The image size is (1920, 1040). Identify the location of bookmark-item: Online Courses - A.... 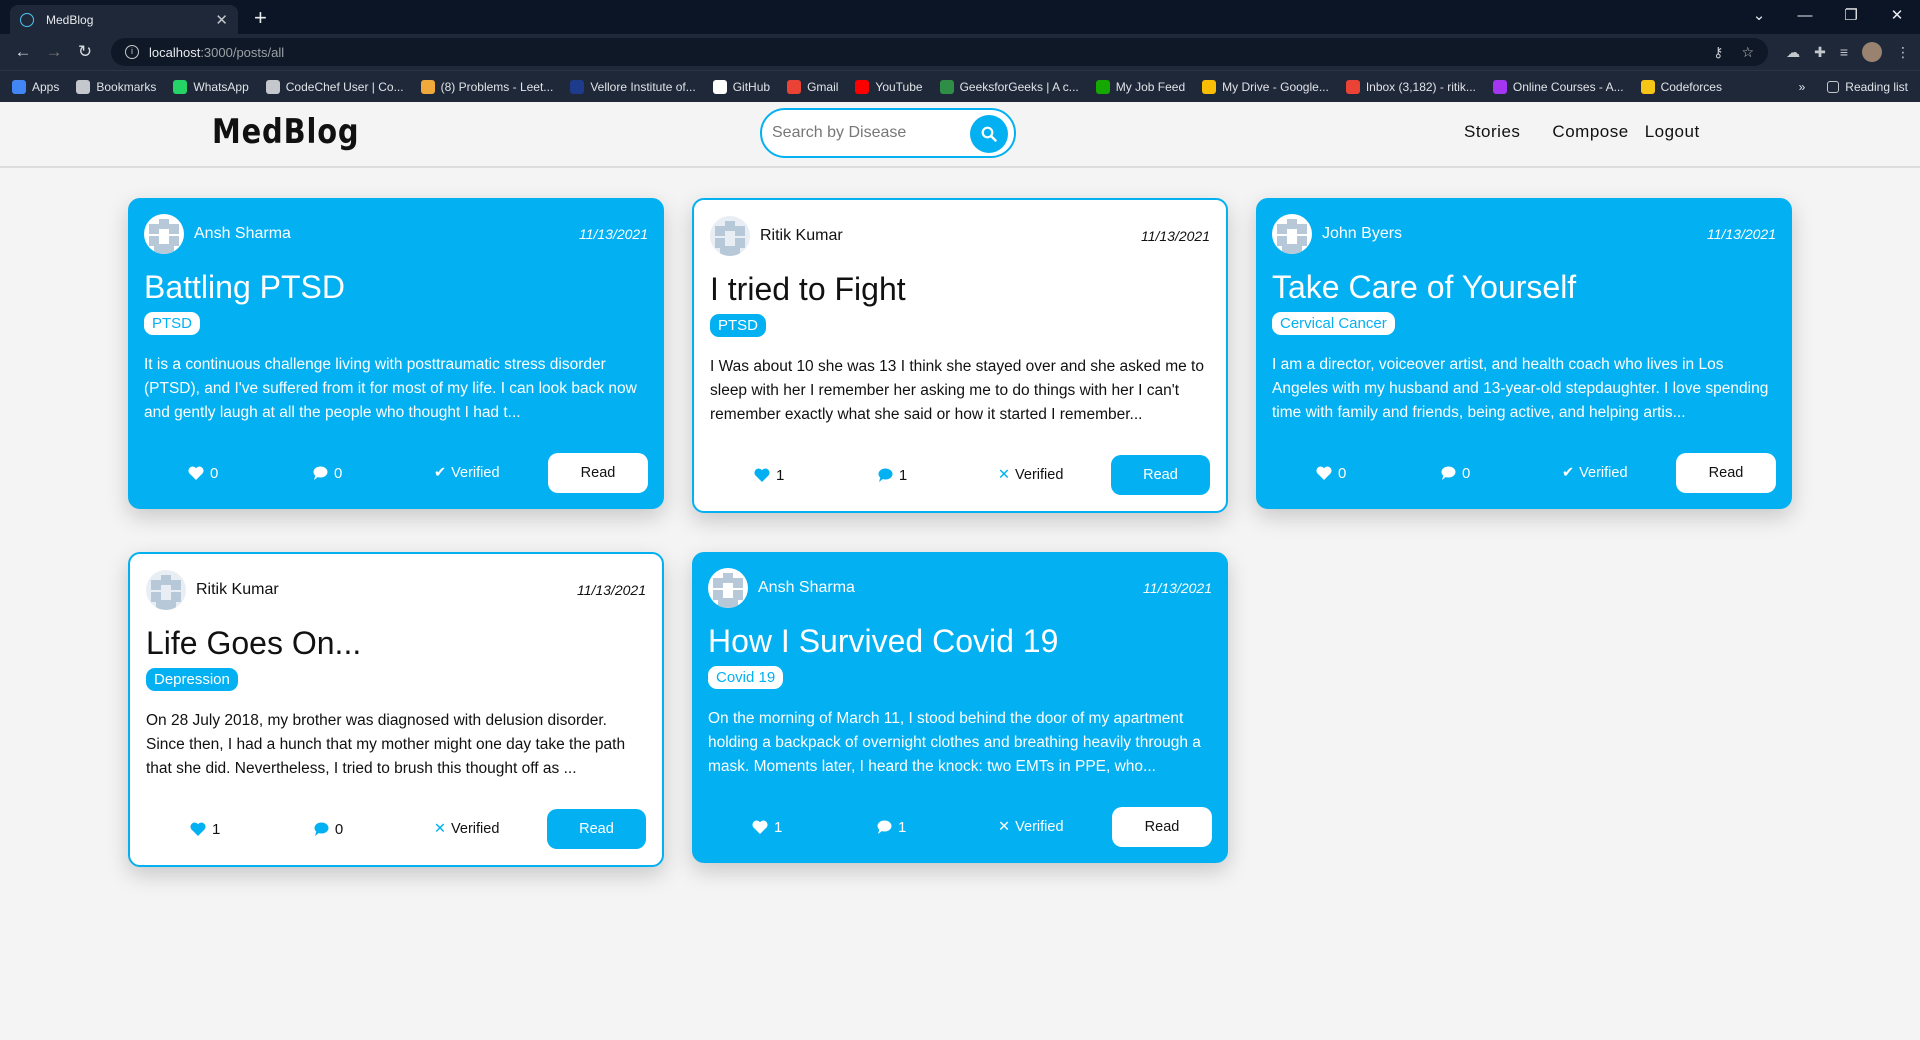
(1558, 86).